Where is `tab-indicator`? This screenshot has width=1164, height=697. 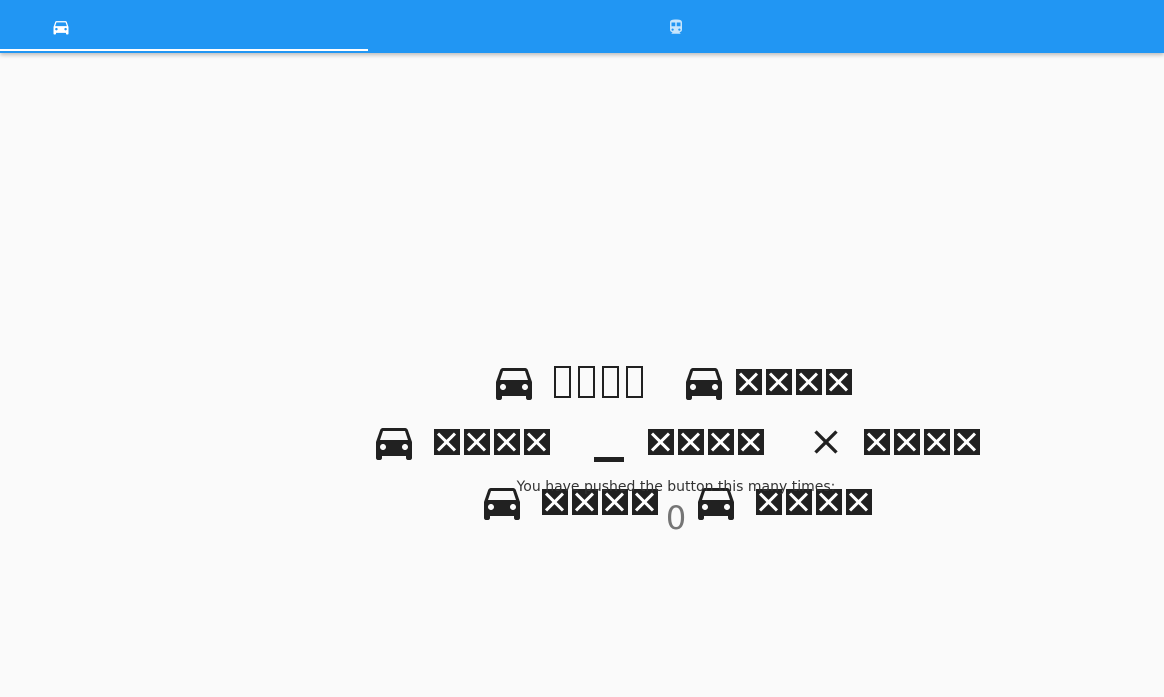
tab-indicator is located at coordinates (184, 50).